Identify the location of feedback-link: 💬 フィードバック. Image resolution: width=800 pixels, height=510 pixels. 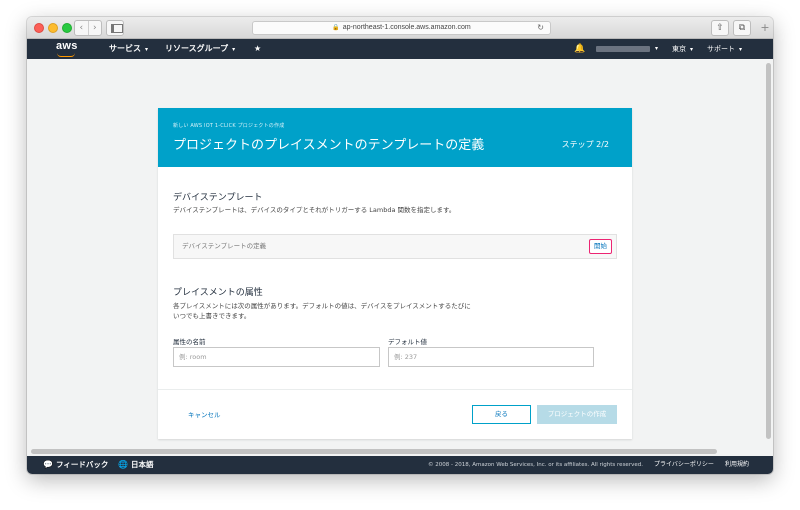
(75, 465).